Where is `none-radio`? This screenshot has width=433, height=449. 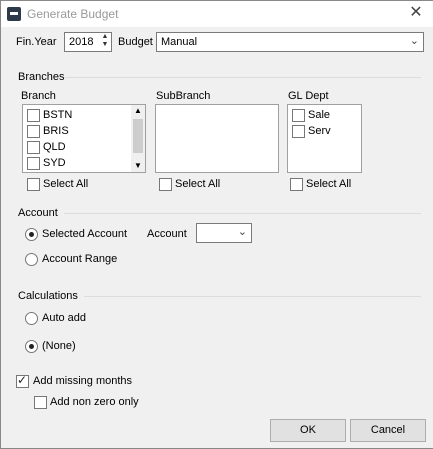
none-radio is located at coordinates (31, 346).